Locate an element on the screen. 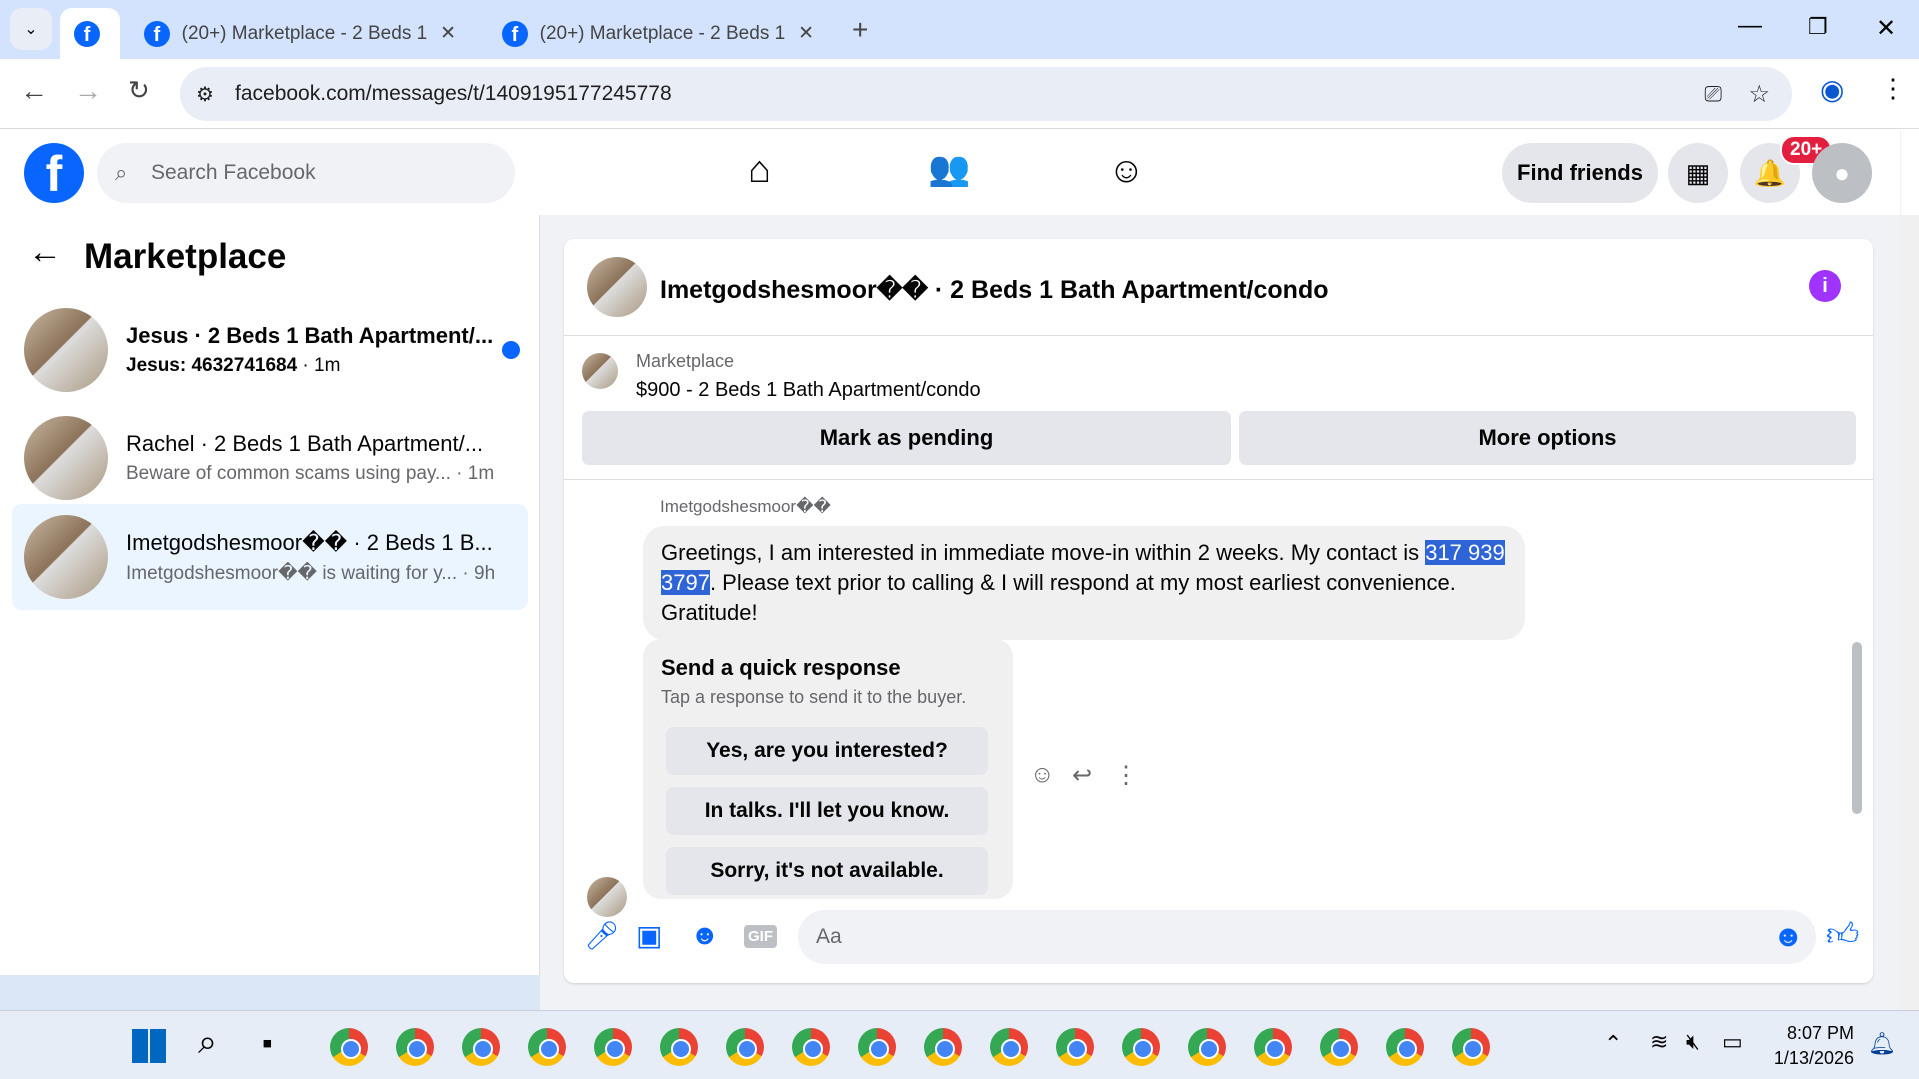 Image resolution: width=1919 pixels, height=1079 pixels. bookmark-star-icon: ☆ is located at coordinates (1759, 94).